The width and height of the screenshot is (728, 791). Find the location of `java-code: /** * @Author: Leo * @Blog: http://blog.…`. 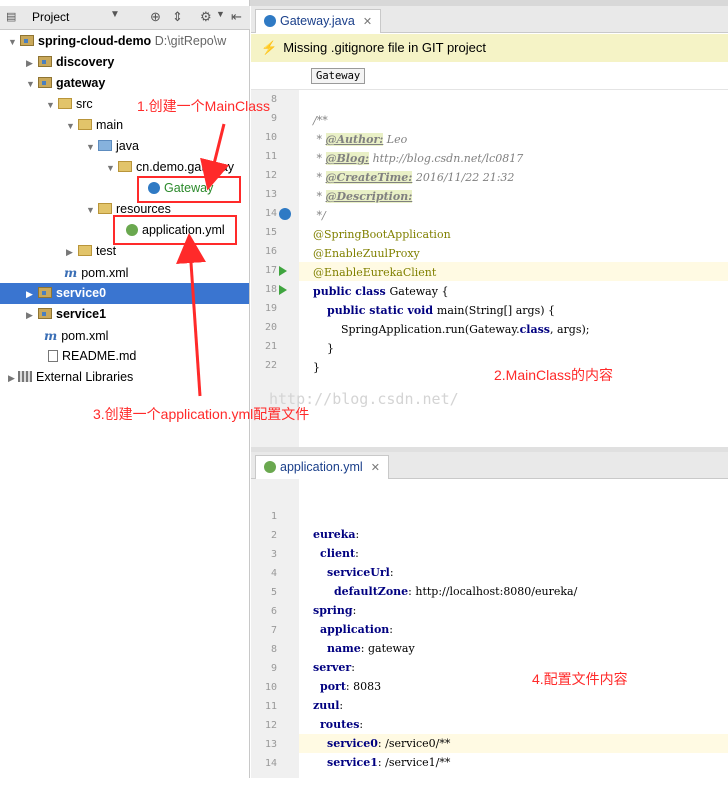

java-code: /** * @Author: Leo * @Blog: http://blog.… is located at coordinates (451, 244).